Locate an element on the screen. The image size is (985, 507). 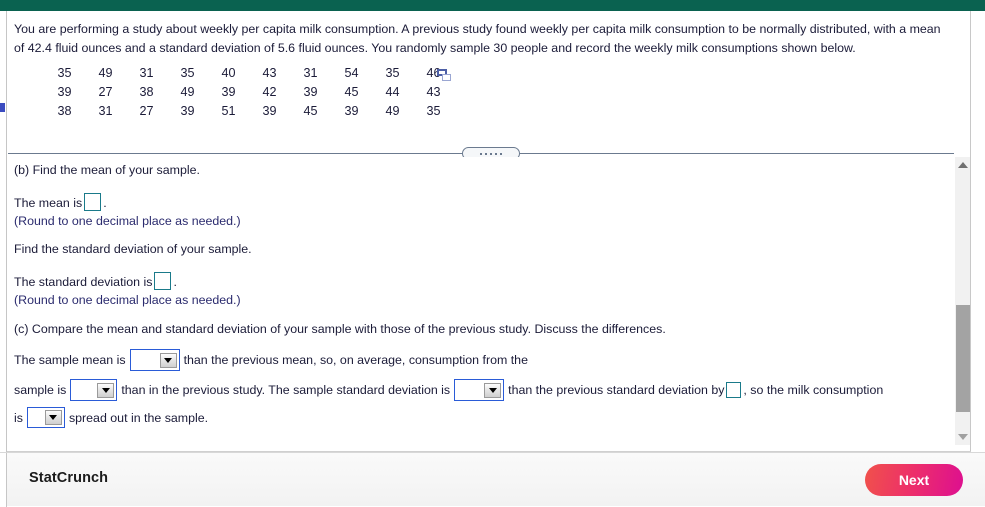
data-cell: 44 is located at coordinates (392, 92).